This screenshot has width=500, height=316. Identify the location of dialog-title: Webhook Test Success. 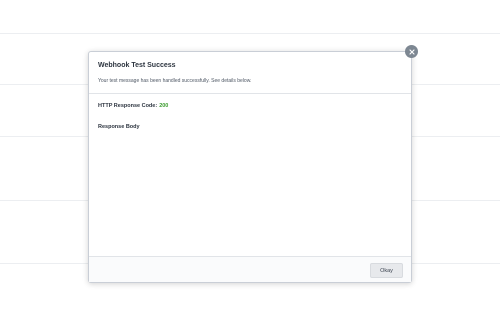
(137, 65).